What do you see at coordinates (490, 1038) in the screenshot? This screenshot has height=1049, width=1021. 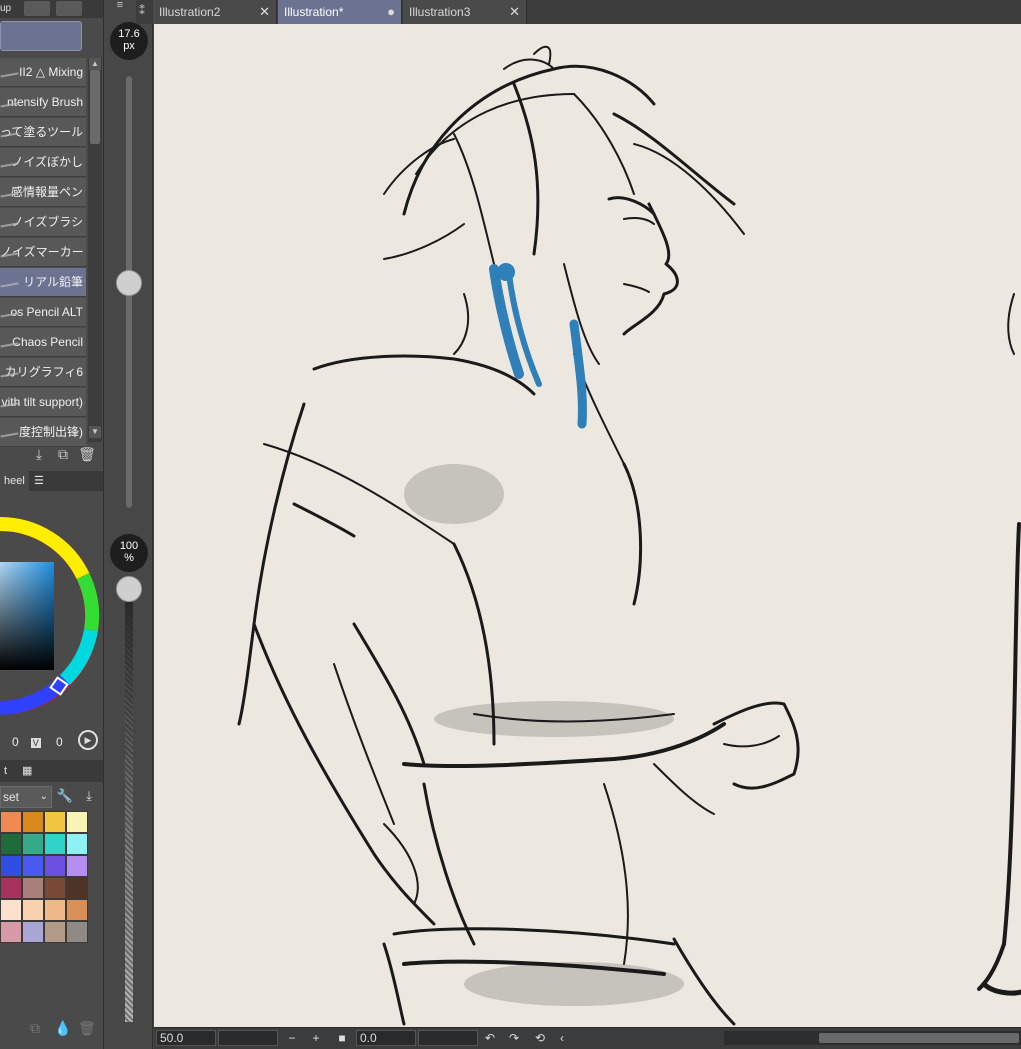 I see `rotate-left-icon: ↶` at bounding box center [490, 1038].